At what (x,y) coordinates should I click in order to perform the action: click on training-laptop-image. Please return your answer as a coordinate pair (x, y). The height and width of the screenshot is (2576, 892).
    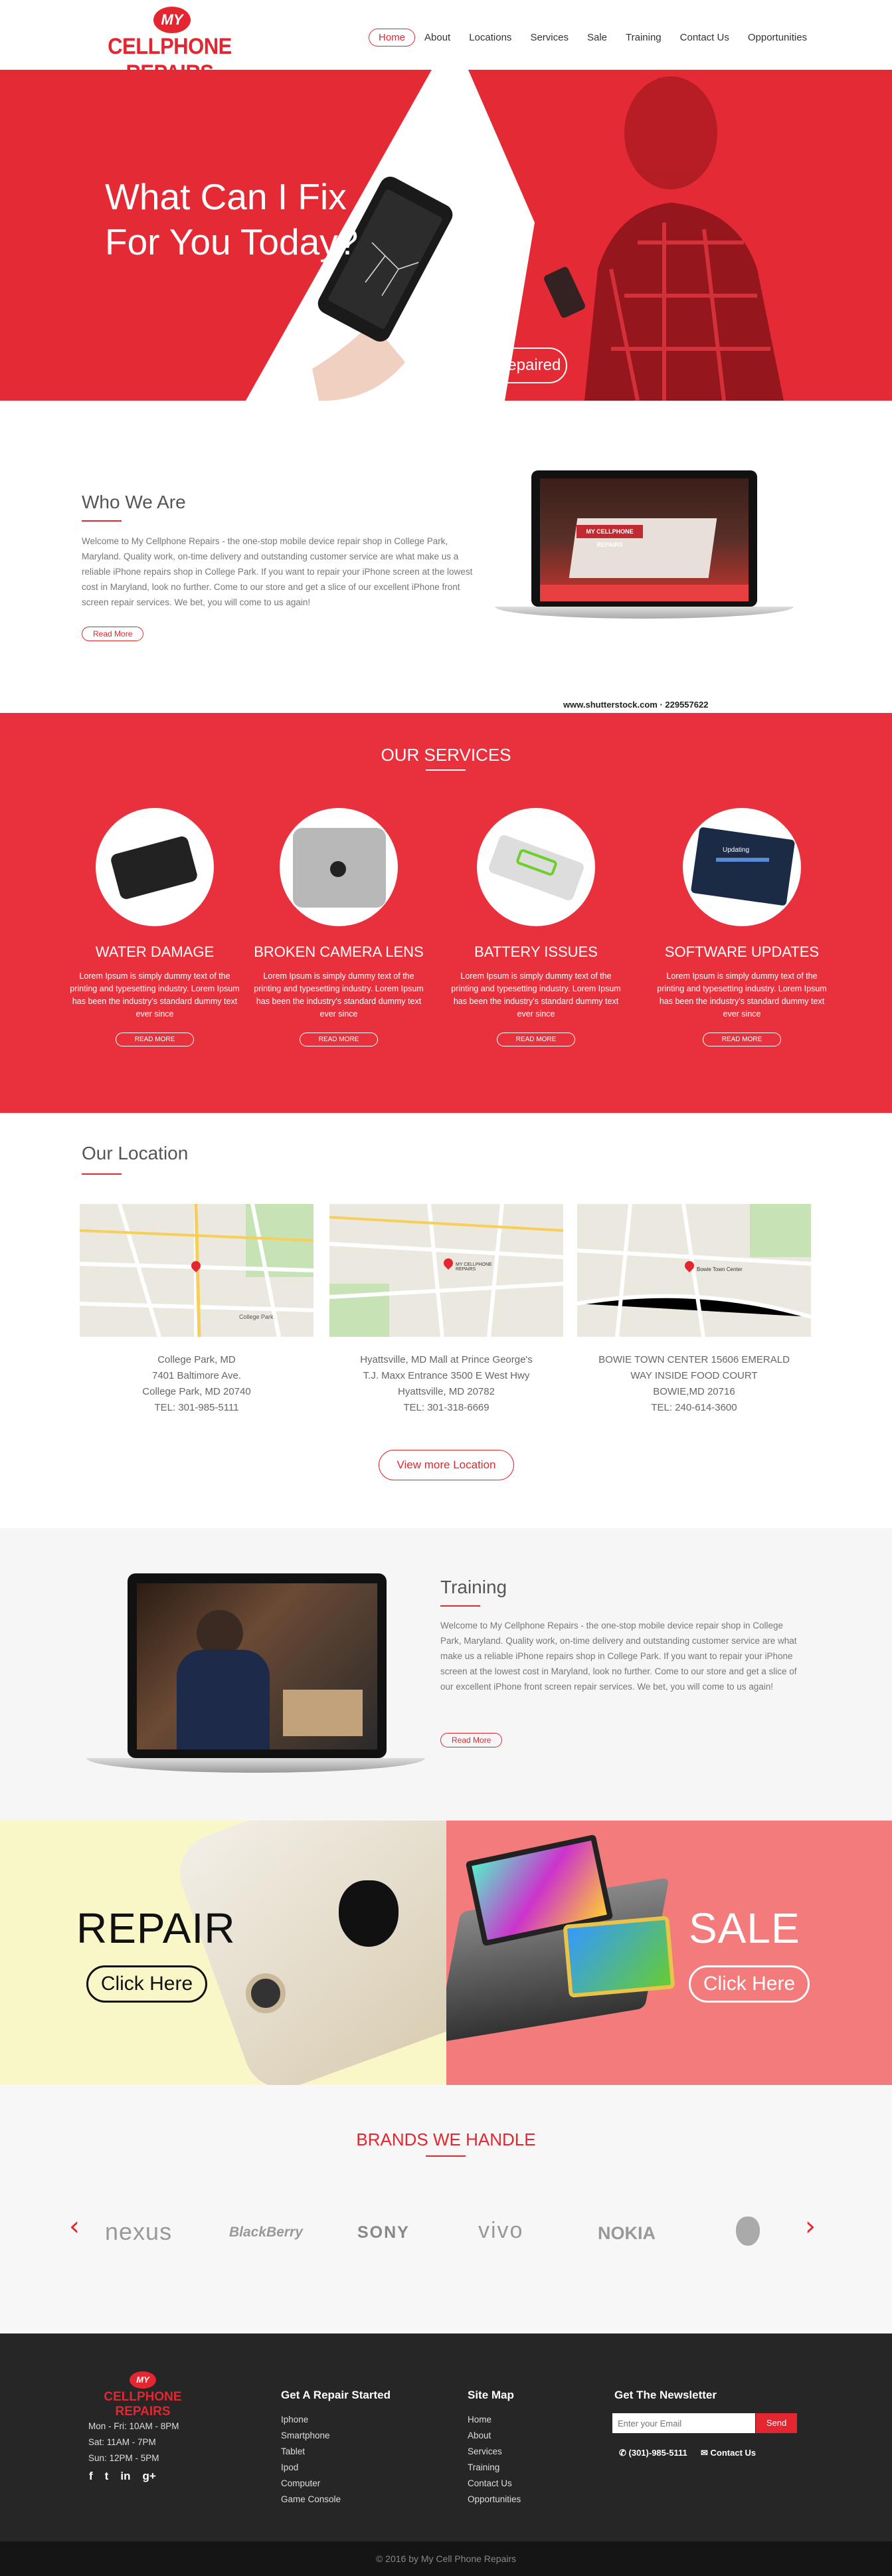
    Looking at the image, I should click on (256, 1676).